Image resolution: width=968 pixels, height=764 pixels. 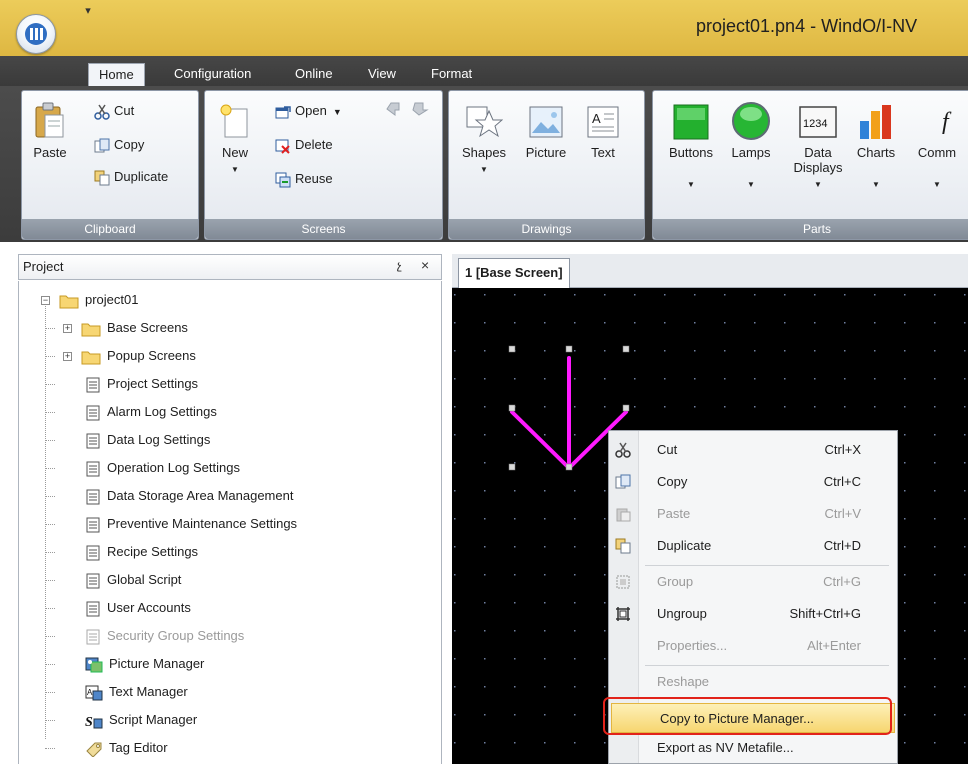 What do you see at coordinates (98, 300) in the screenshot?
I see `tree-item-project01: project01` at bounding box center [98, 300].